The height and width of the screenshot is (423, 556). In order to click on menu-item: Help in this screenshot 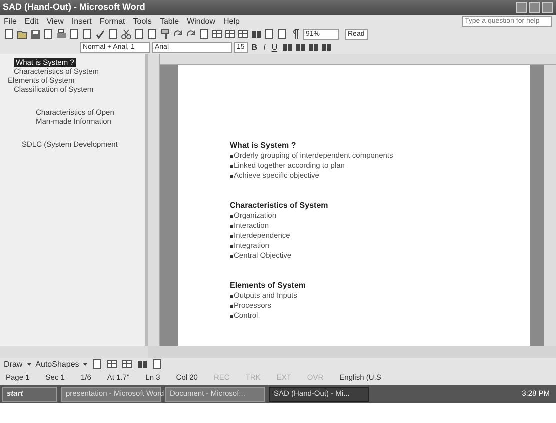, I will do `click(232, 22)`.